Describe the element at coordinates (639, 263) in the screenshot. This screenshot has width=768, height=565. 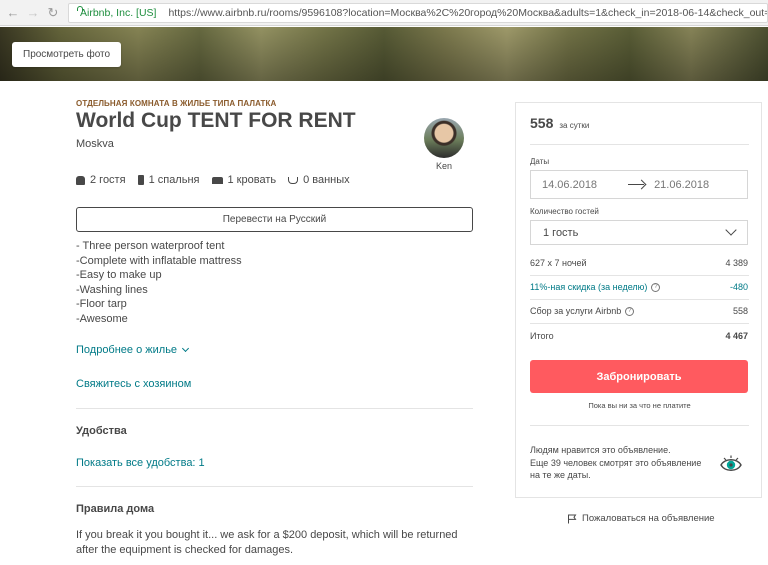
I see `price-line-nights: 627 x 7 ночей 4 389` at that location.